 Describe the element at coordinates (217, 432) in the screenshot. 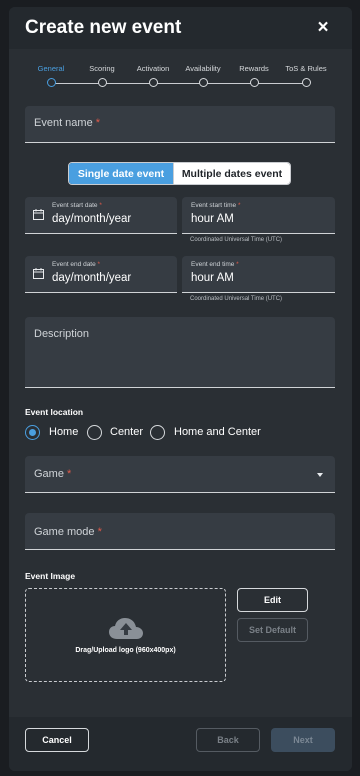

I see `radio-home-and-center-label: Home and Center` at that location.